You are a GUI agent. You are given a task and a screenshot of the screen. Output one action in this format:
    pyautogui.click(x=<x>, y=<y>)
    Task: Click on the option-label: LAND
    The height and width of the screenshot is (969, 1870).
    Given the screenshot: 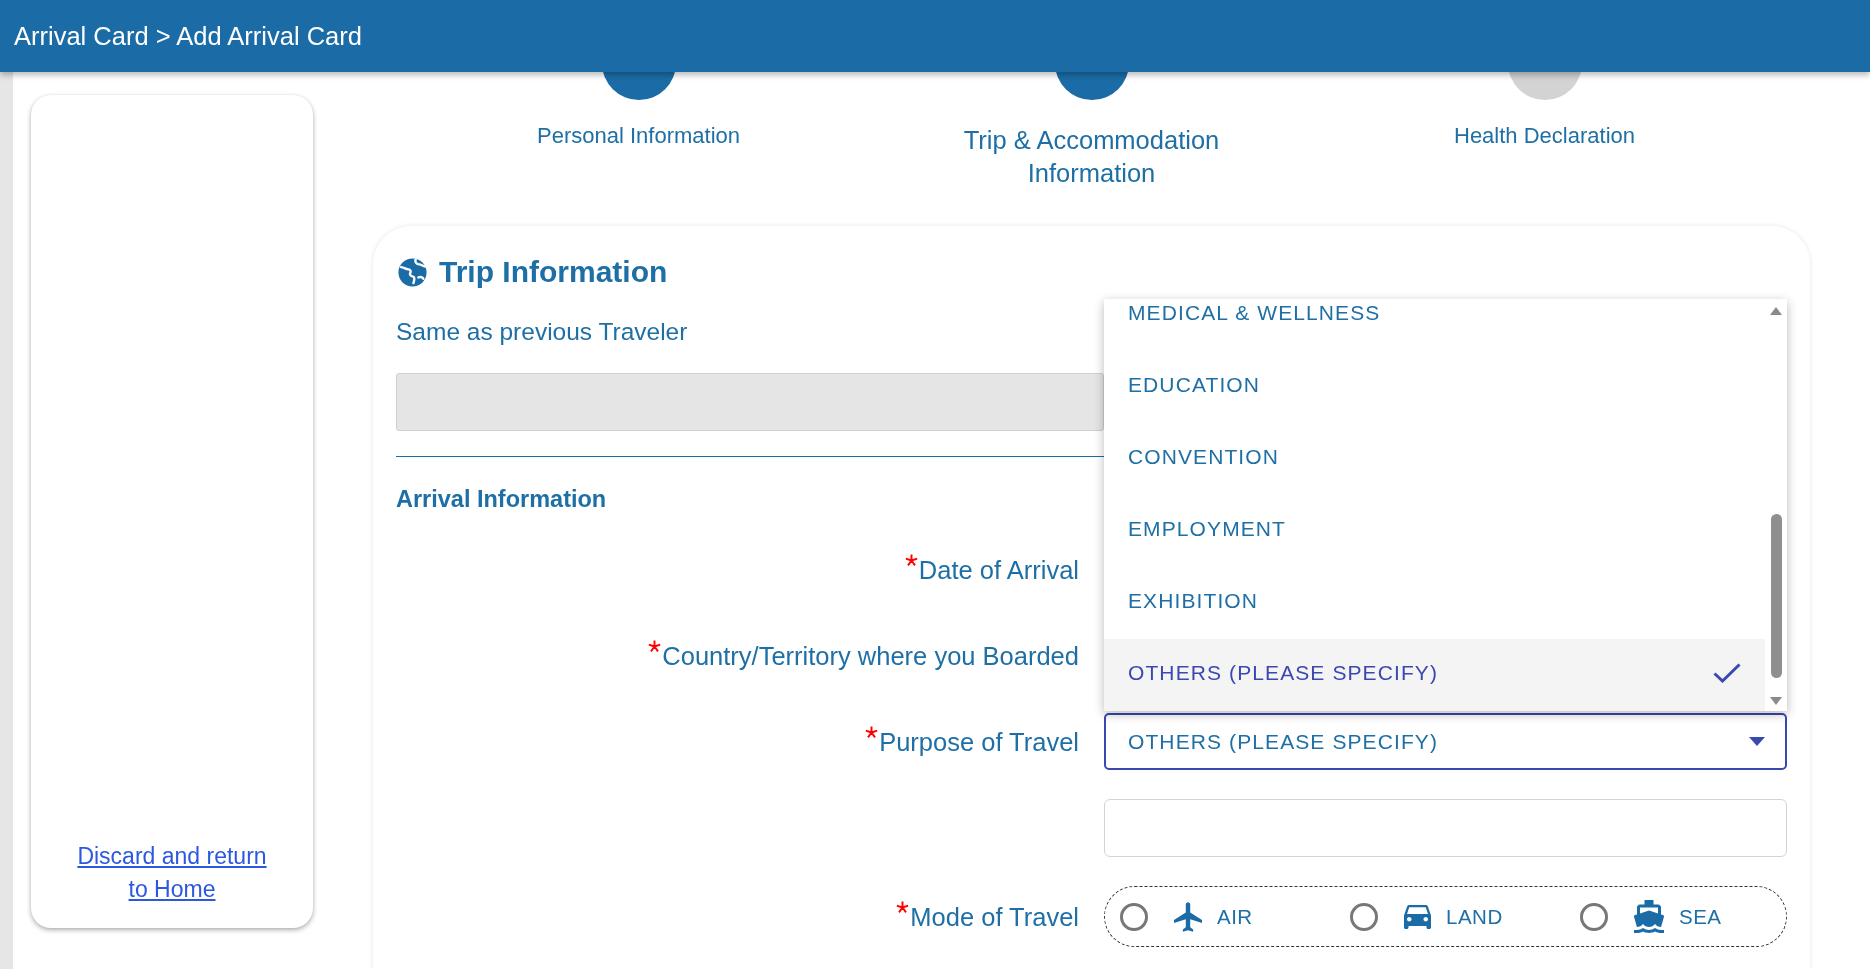 What is the action you would take?
    pyautogui.click(x=1474, y=916)
    